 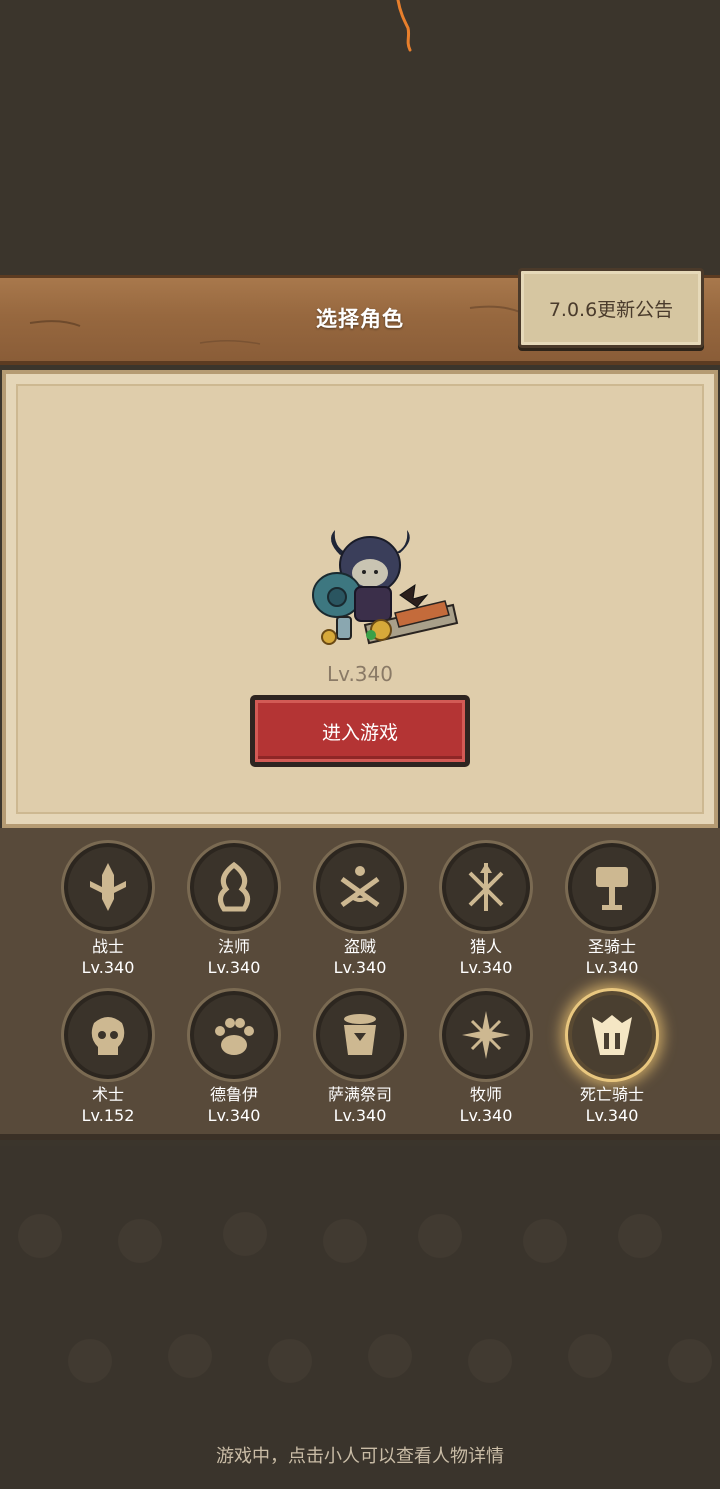 I want to click on class-druid: 德鲁伊 Lv.340, so click(x=234, y=1057).